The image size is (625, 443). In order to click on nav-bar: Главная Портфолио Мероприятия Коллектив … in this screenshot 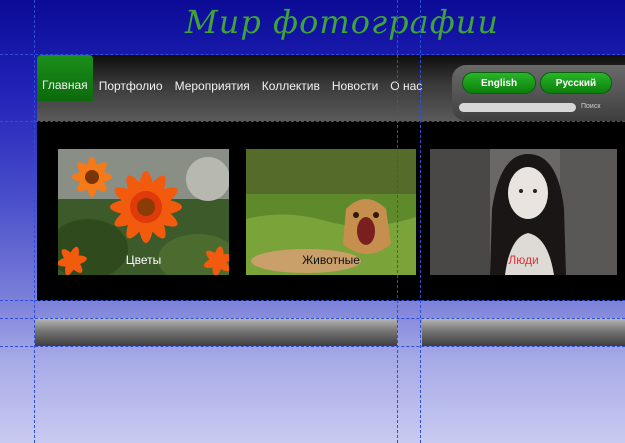, I will do `click(331, 88)`.